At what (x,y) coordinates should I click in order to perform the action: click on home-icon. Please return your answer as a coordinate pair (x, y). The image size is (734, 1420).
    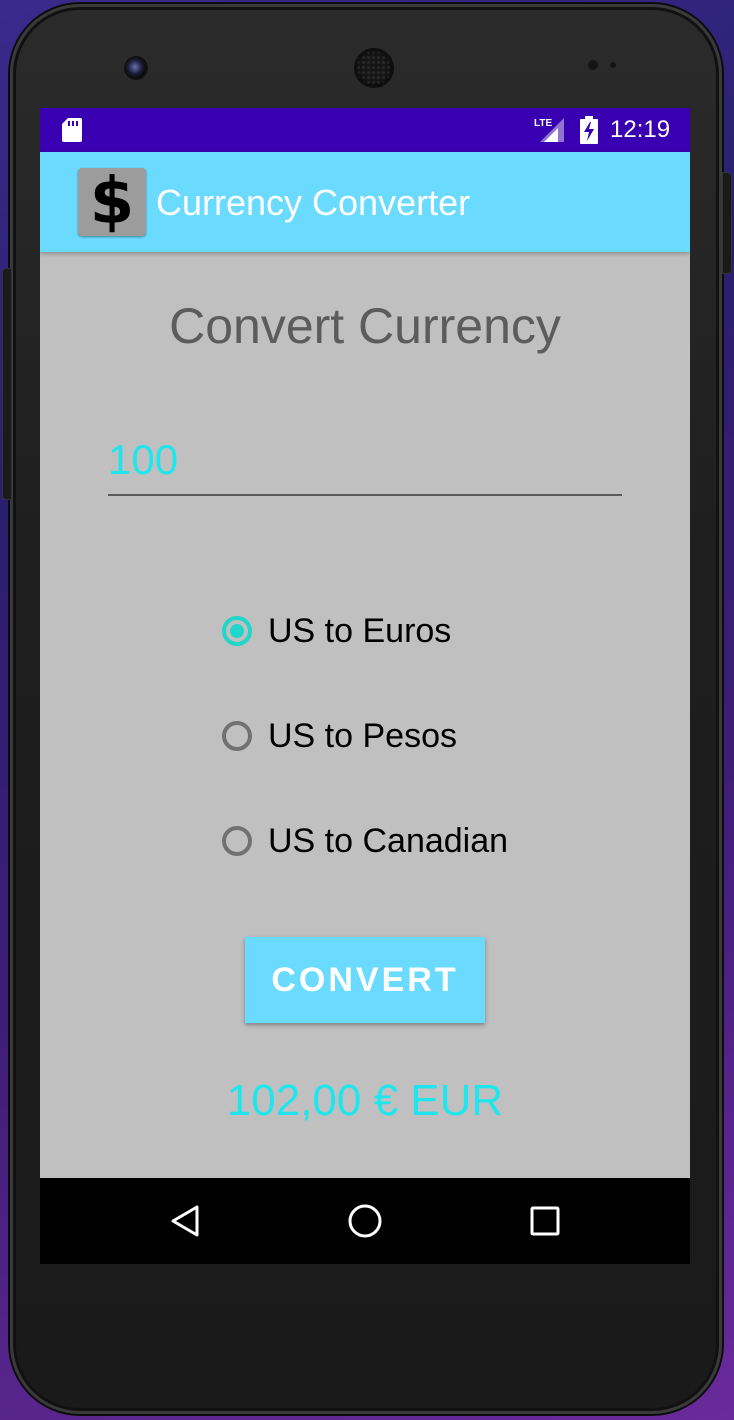
    Looking at the image, I should click on (365, 1221).